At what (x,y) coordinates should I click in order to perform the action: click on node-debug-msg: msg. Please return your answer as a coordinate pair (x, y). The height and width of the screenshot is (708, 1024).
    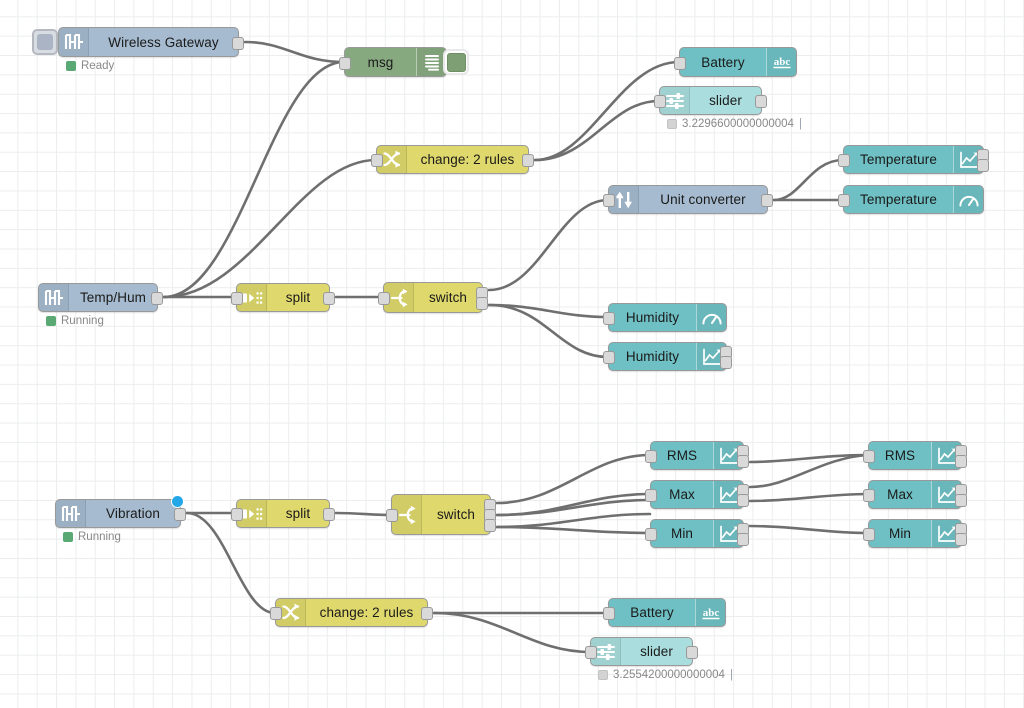
    Looking at the image, I should click on (393, 62).